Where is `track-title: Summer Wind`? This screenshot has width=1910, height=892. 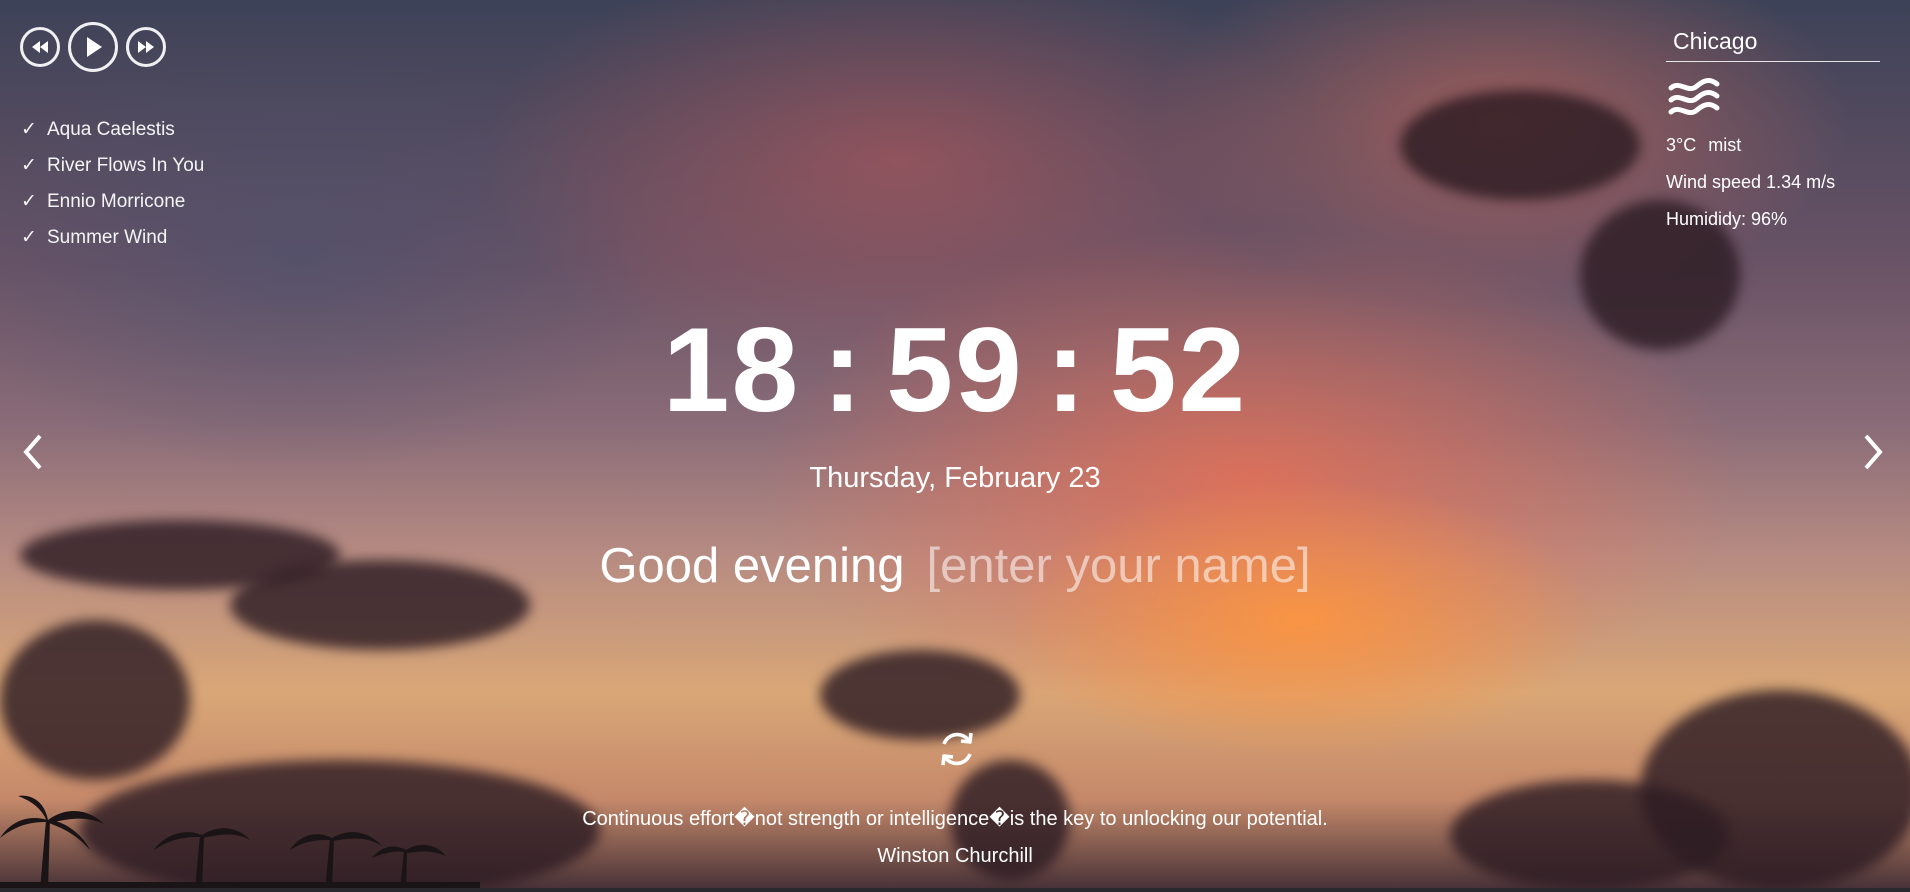 track-title: Summer Wind is located at coordinates (107, 237).